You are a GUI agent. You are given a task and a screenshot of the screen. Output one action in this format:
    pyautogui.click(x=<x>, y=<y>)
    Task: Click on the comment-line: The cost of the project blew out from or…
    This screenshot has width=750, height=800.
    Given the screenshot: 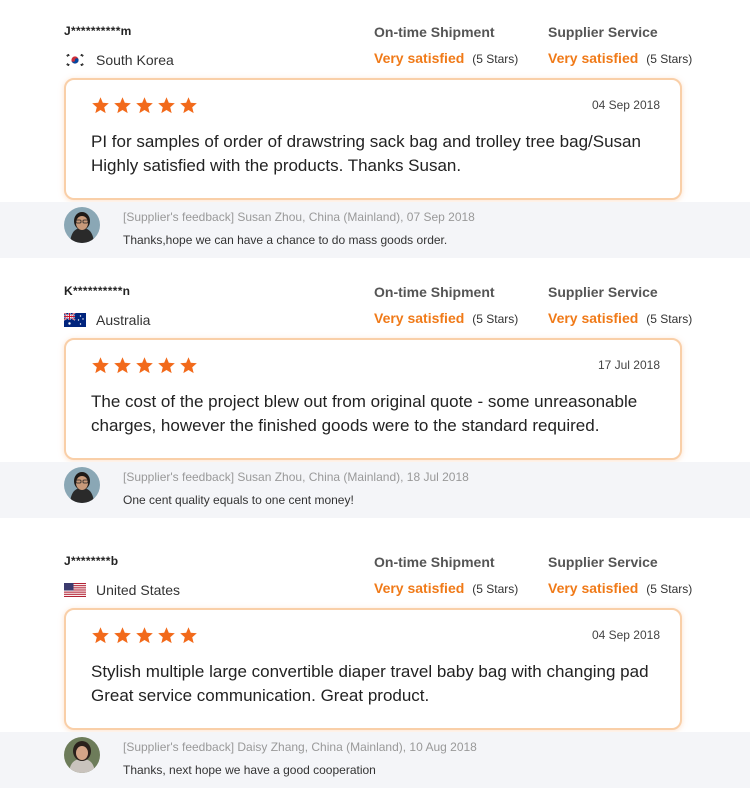 What is the action you would take?
    pyautogui.click(x=364, y=401)
    